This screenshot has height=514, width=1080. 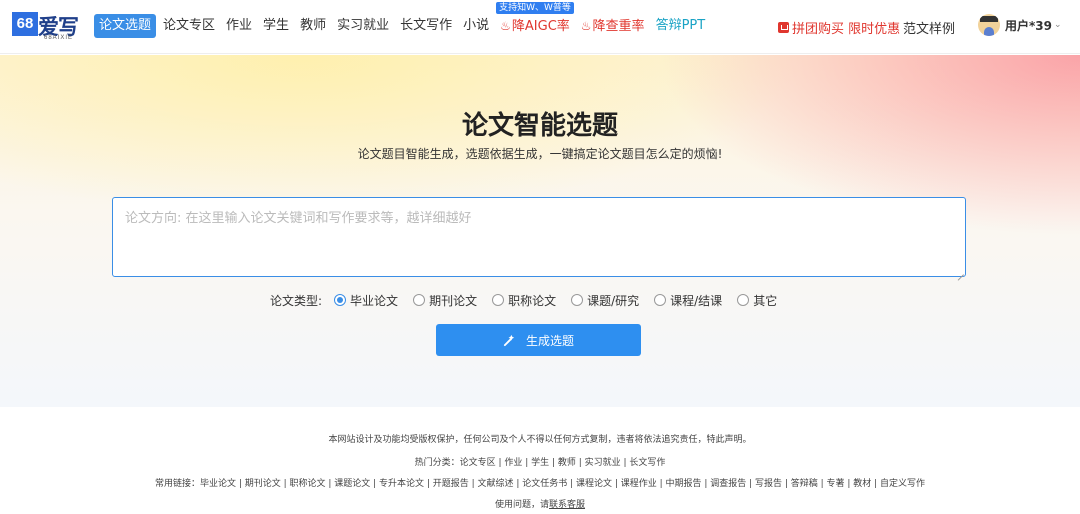 What do you see at coordinates (929, 27) in the screenshot?
I see `sample-essays-link: 范文样例` at bounding box center [929, 27].